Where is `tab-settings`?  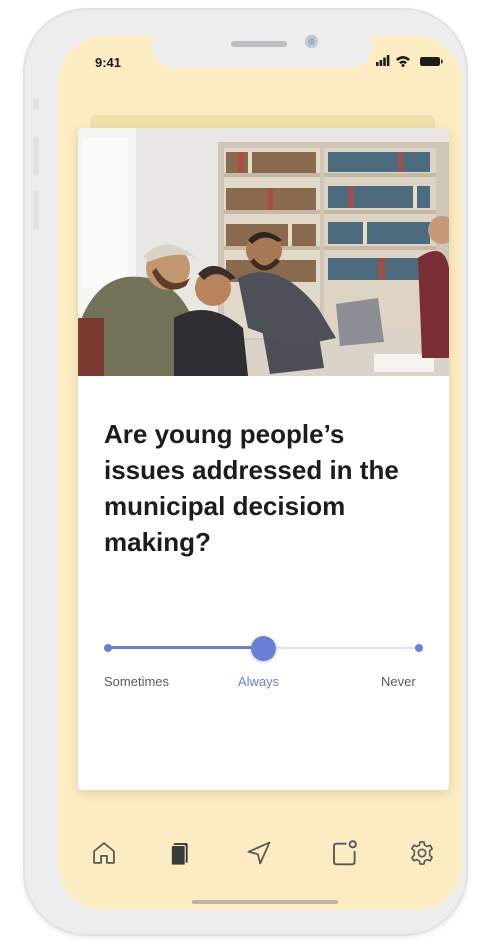
tab-settings is located at coordinates (422, 853).